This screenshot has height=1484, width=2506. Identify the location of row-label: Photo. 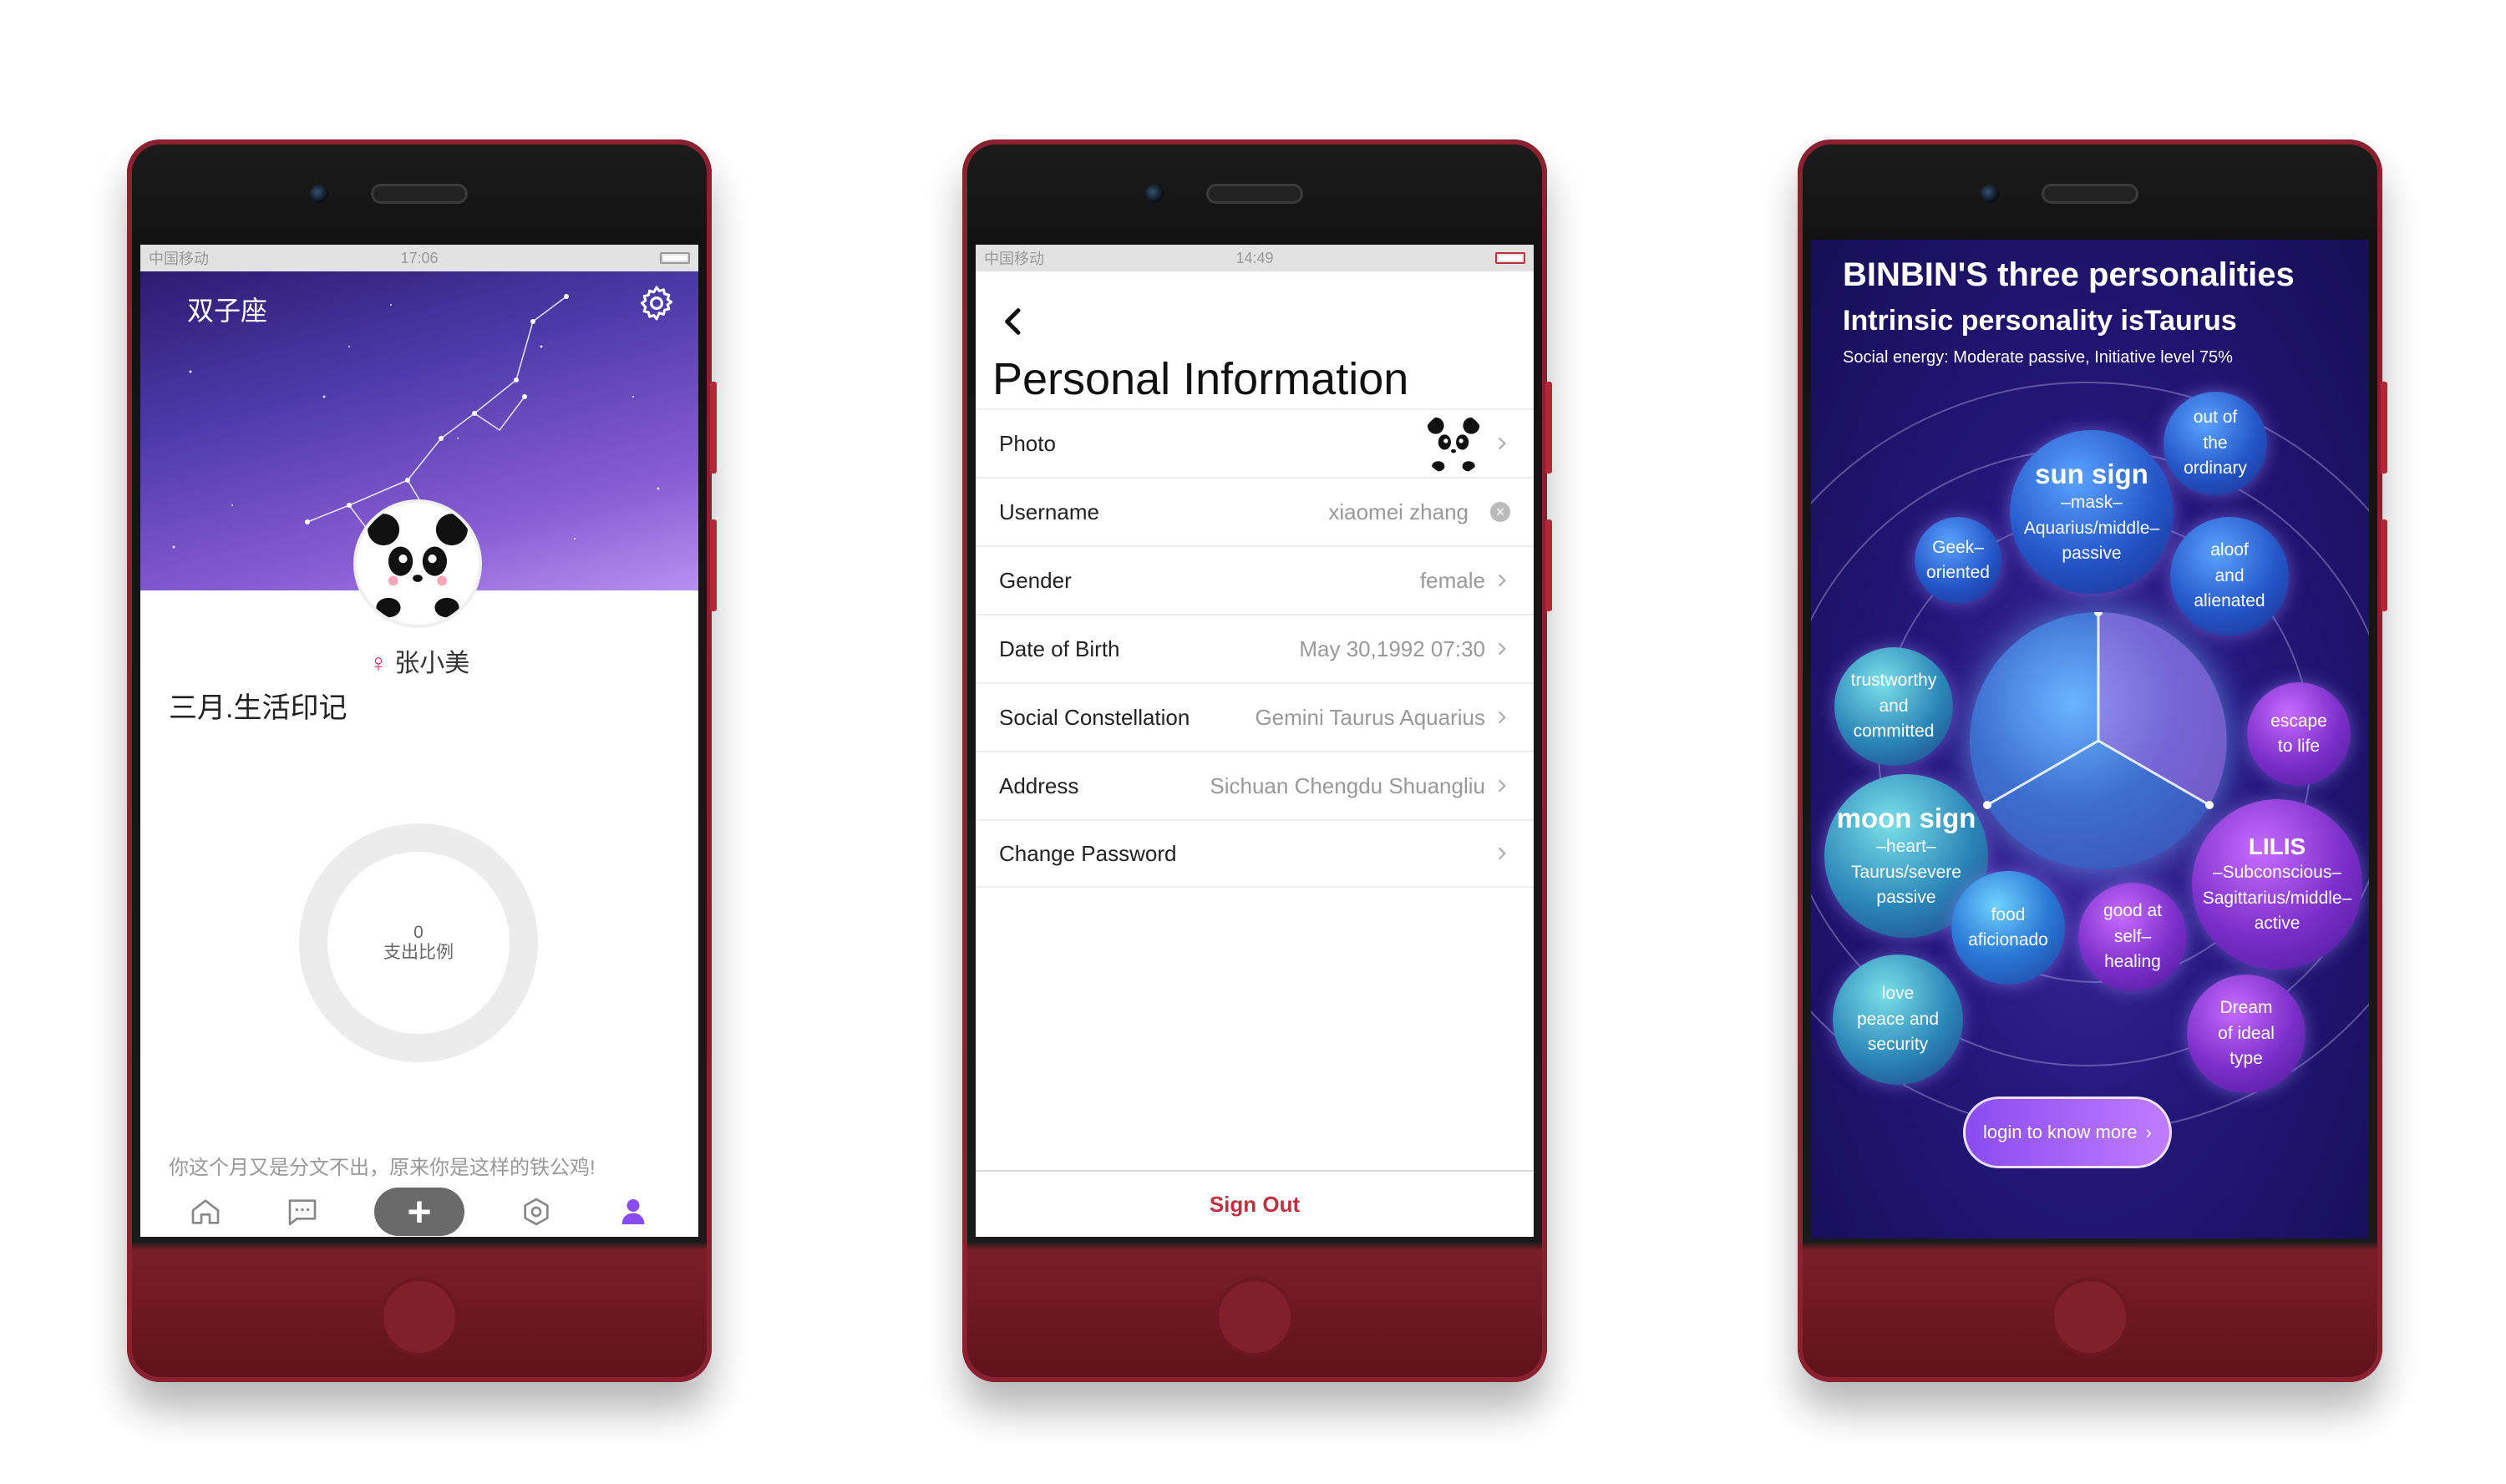
(1027, 443).